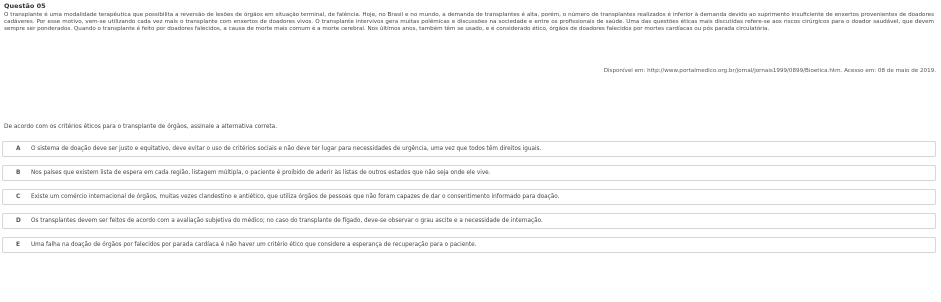  What do you see at coordinates (18, 221) in the screenshot?
I see `alternative-letter: D` at bounding box center [18, 221].